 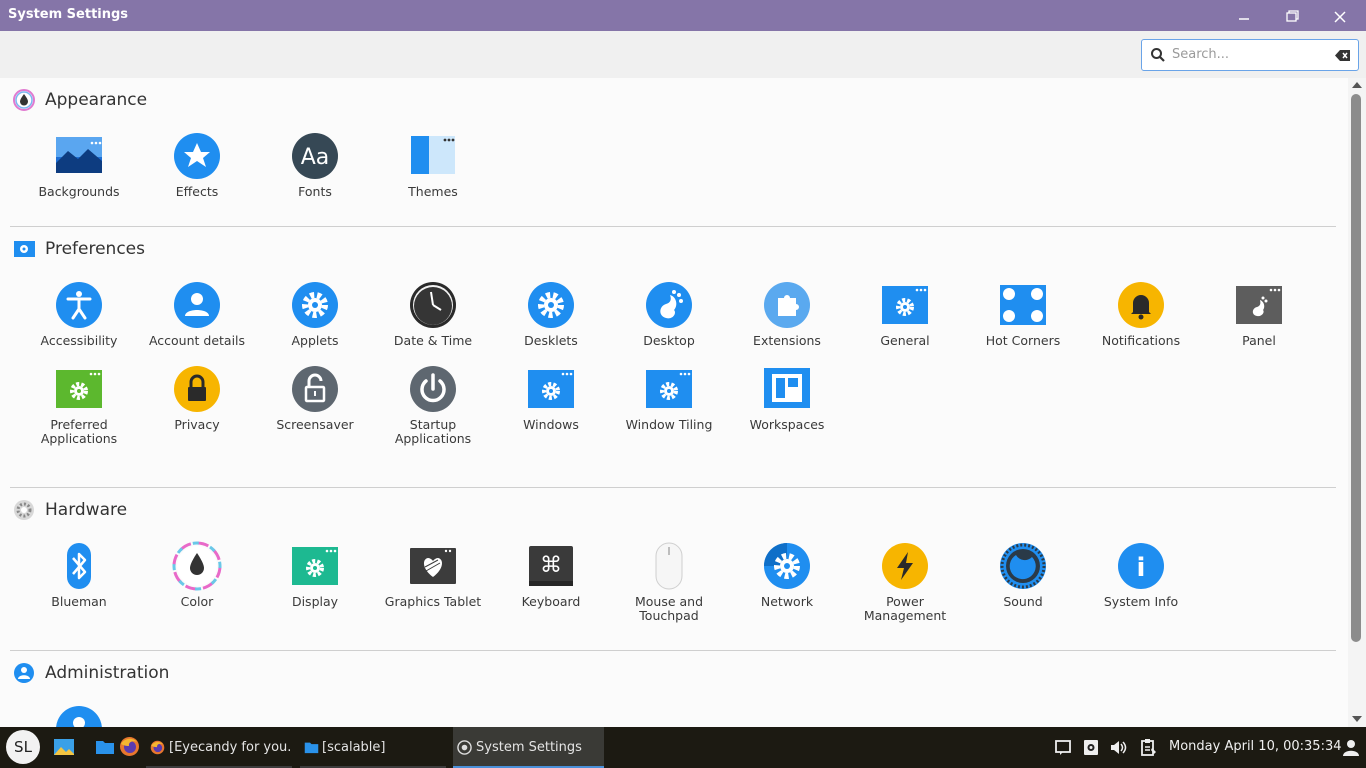 What do you see at coordinates (1158, 55) in the screenshot?
I see `search-icon` at bounding box center [1158, 55].